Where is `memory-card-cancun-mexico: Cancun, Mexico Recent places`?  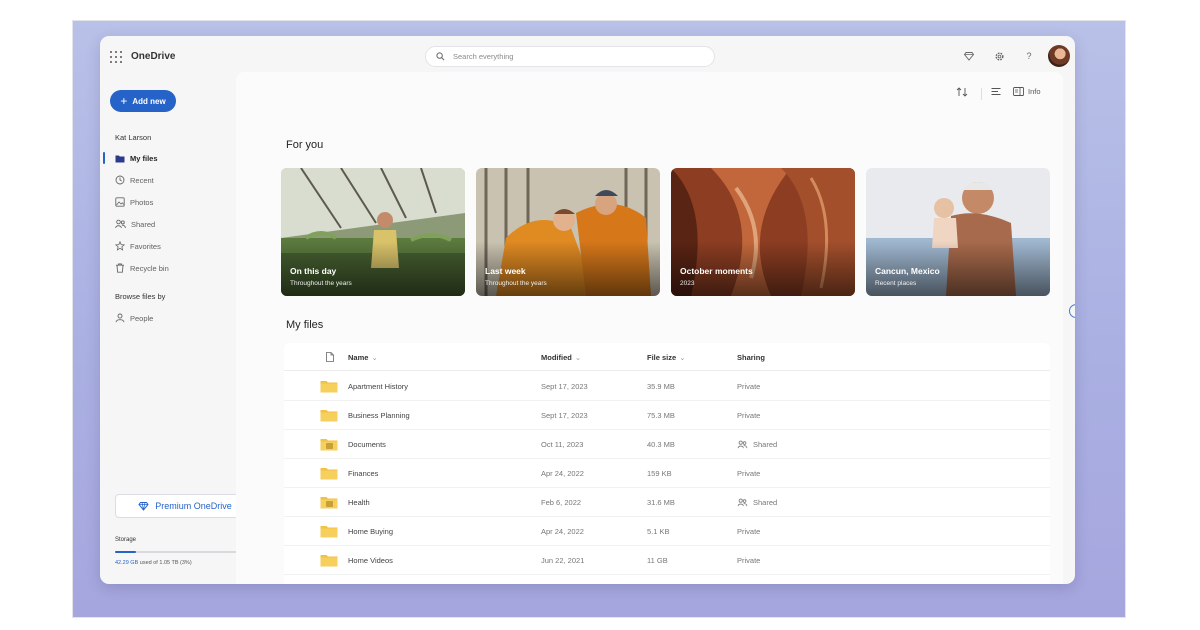 memory-card-cancun-mexico: Cancun, Mexico Recent places is located at coordinates (958, 232).